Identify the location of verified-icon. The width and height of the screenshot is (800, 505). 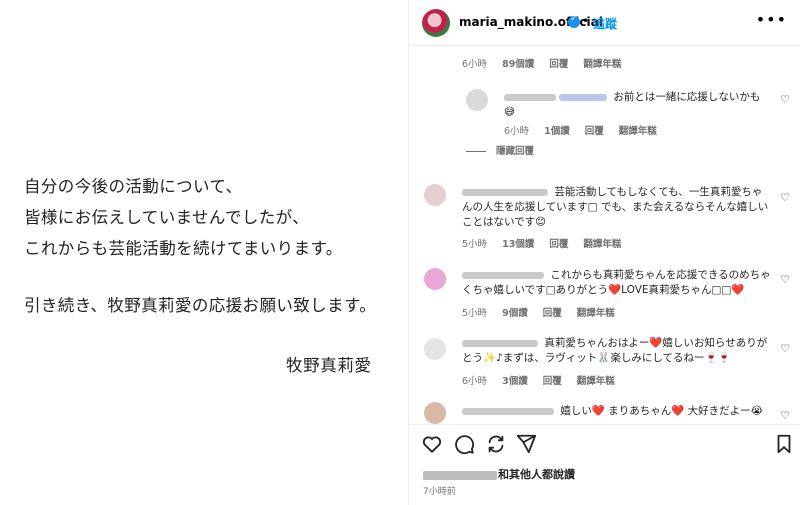
(574, 21).